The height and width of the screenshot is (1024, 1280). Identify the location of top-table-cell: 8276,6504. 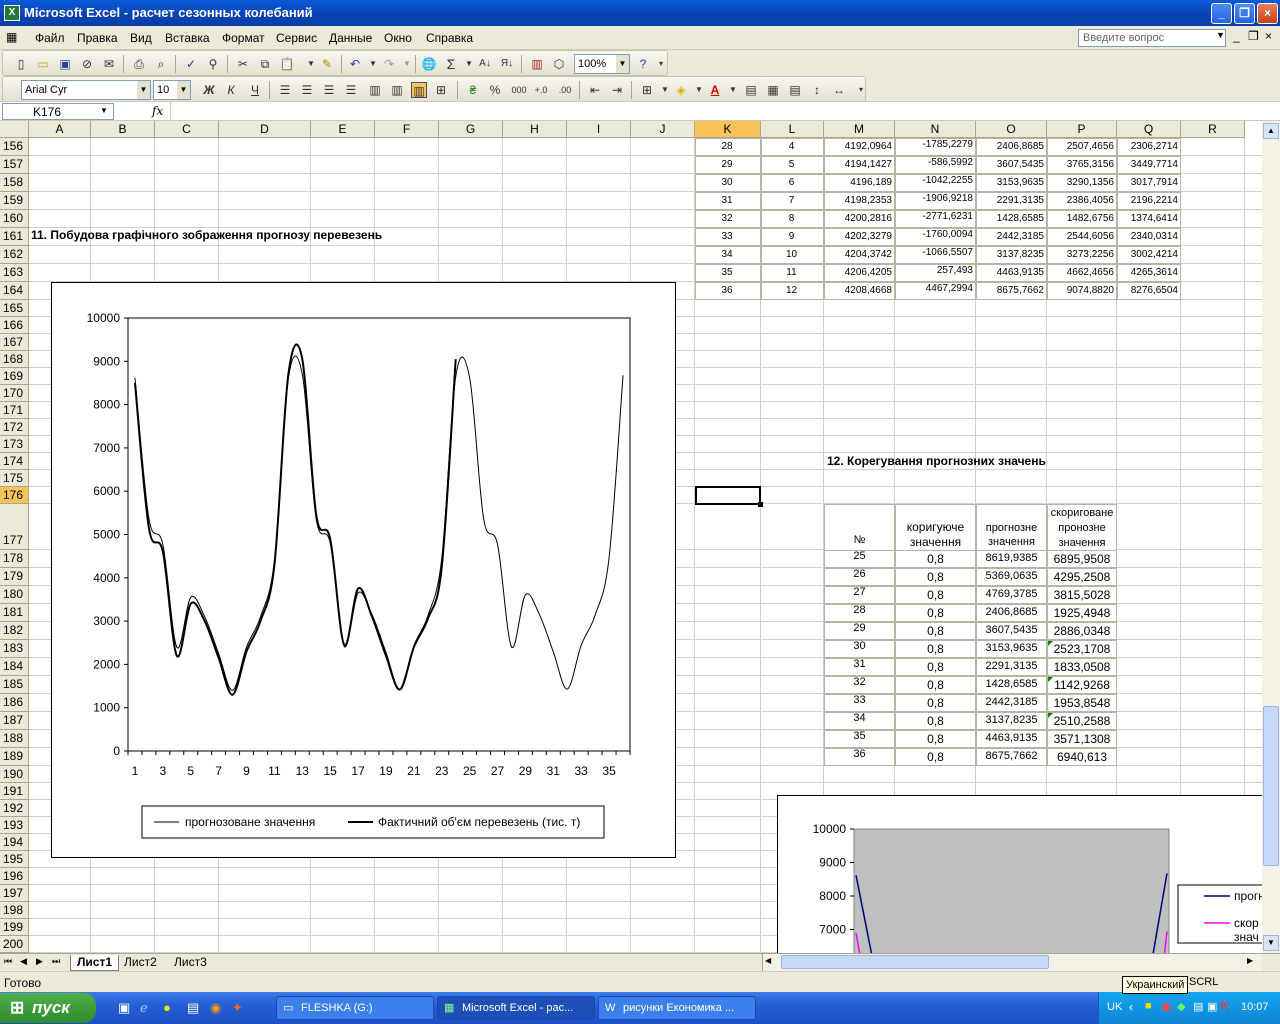
(1149, 291).